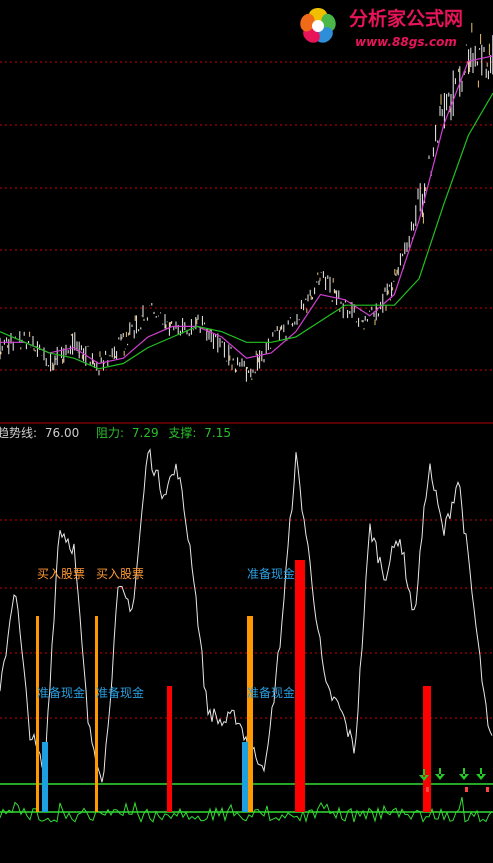  What do you see at coordinates (163, 432) in the screenshot?
I see `svg-text:阻力: 7.29 支撑:: 阻力: 7.29 支撑: 7.15` at bounding box center [163, 432].